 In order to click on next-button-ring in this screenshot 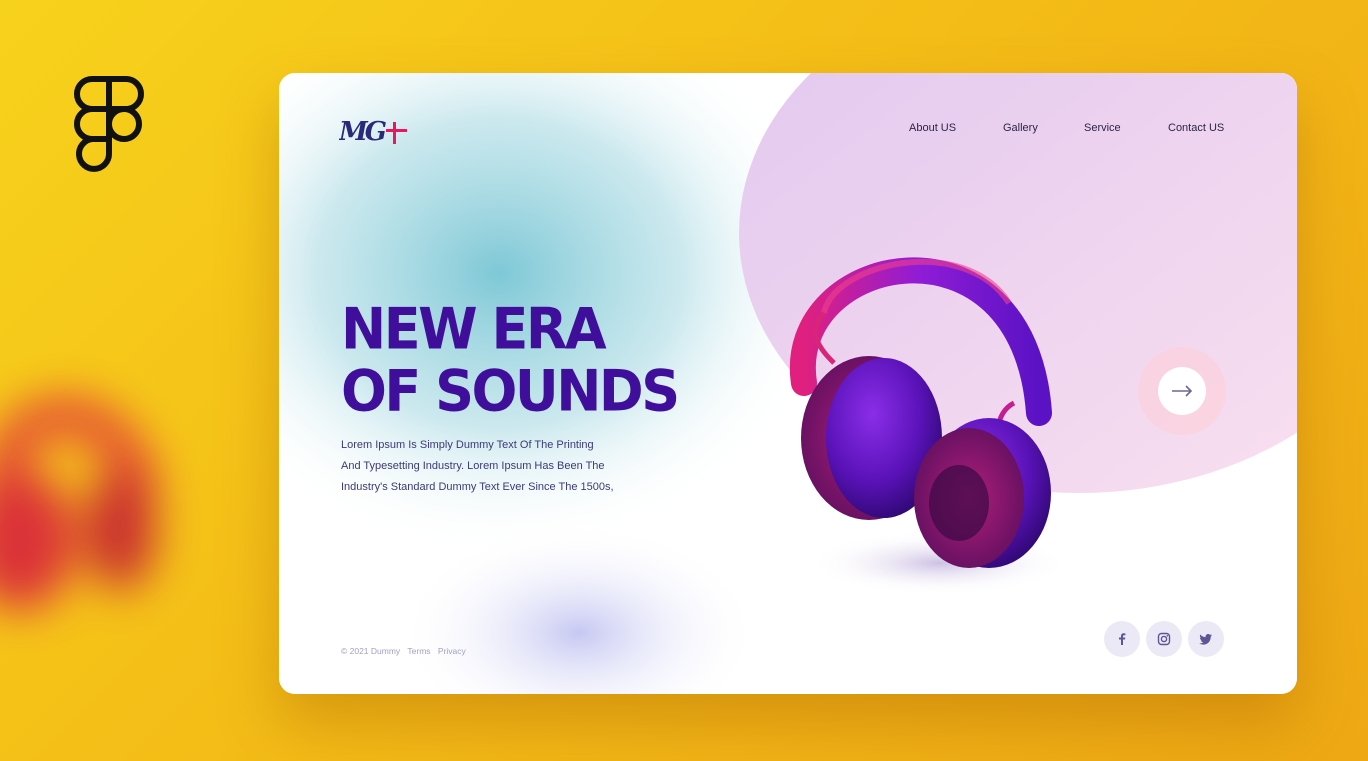, I will do `click(1182, 391)`.